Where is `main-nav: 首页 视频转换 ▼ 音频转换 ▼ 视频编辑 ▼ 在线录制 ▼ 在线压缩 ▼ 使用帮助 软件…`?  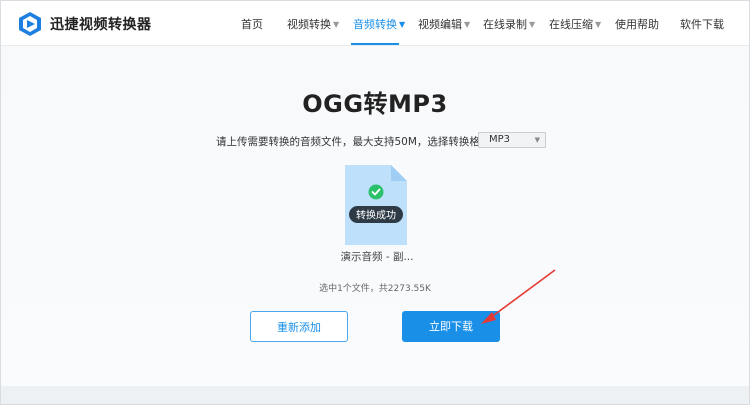
main-nav: 首页 视频转换 ▼ 音频转换 ▼ 视频编辑 ▼ 在线录制 ▼ 在线压缩 ▼ 使用帮助 软件… is located at coordinates (375, 23).